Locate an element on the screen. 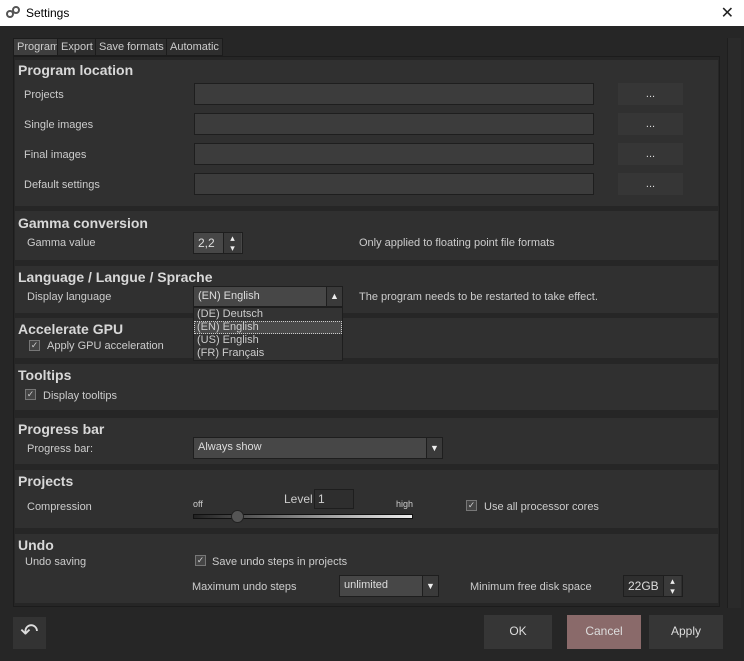 The width and height of the screenshot is (744, 661). tab-save-formats: Save formats is located at coordinates (131, 47).